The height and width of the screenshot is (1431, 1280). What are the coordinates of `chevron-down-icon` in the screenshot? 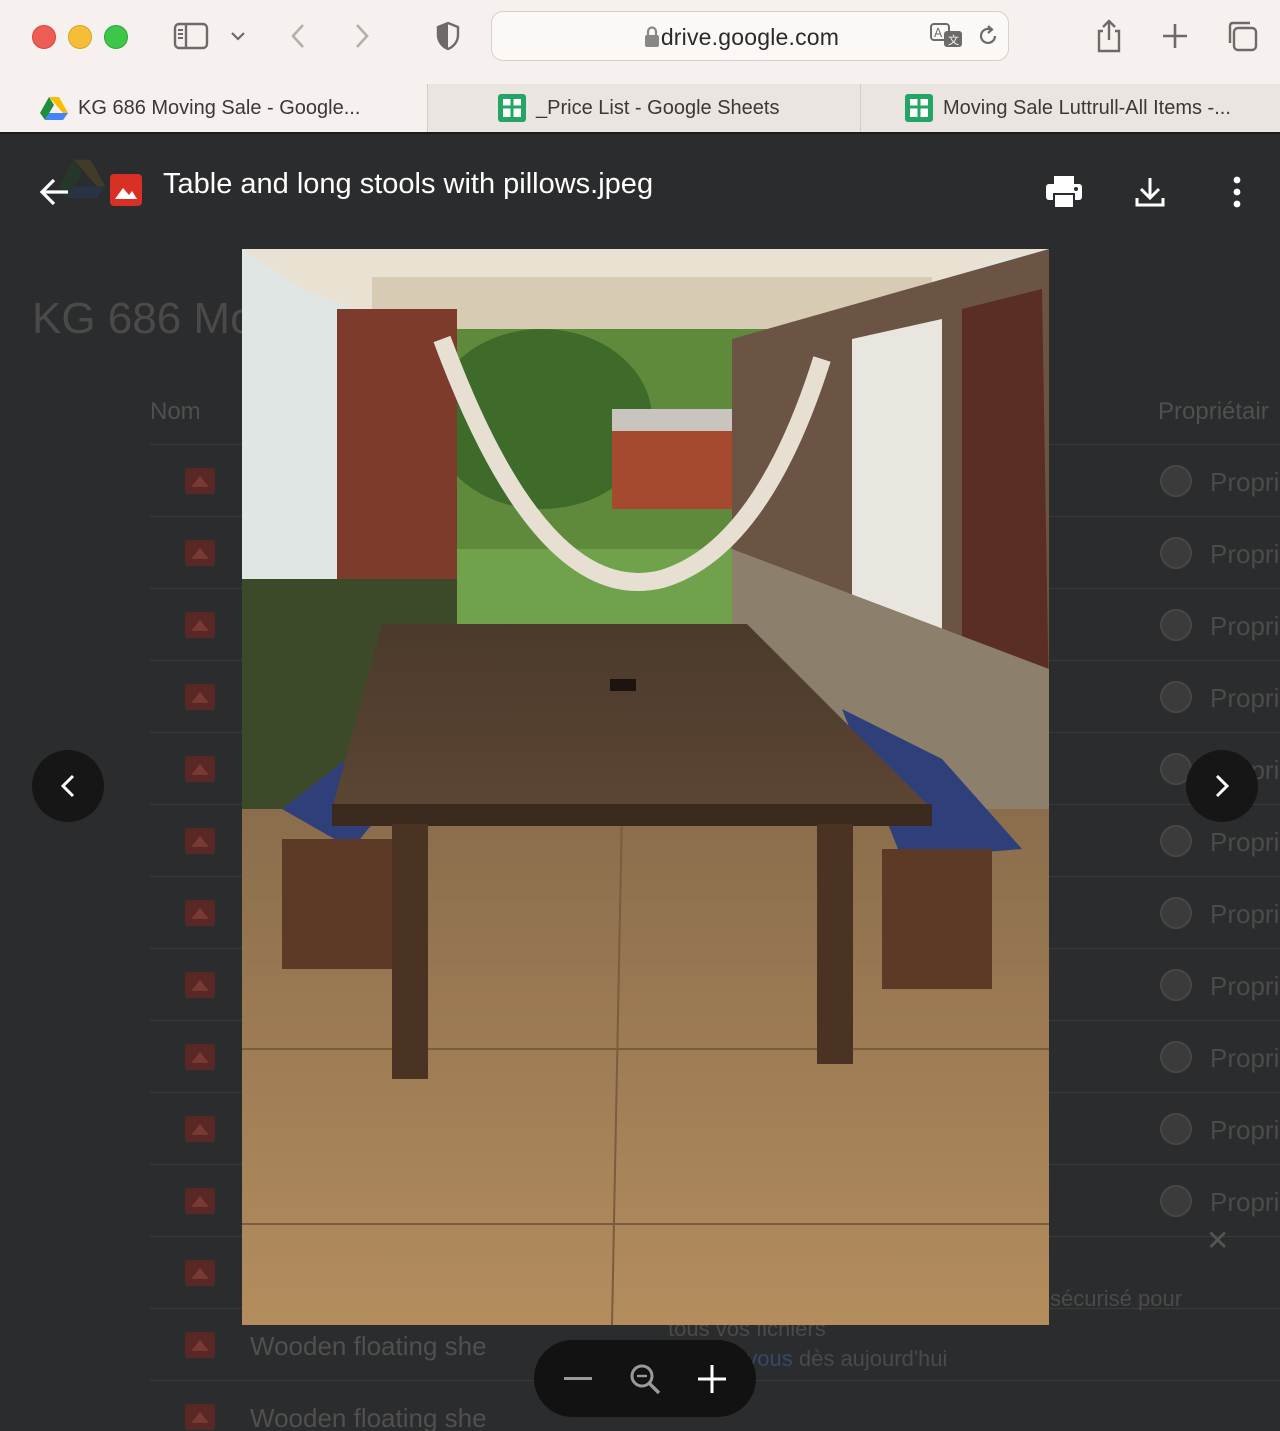 It's located at (238, 36).